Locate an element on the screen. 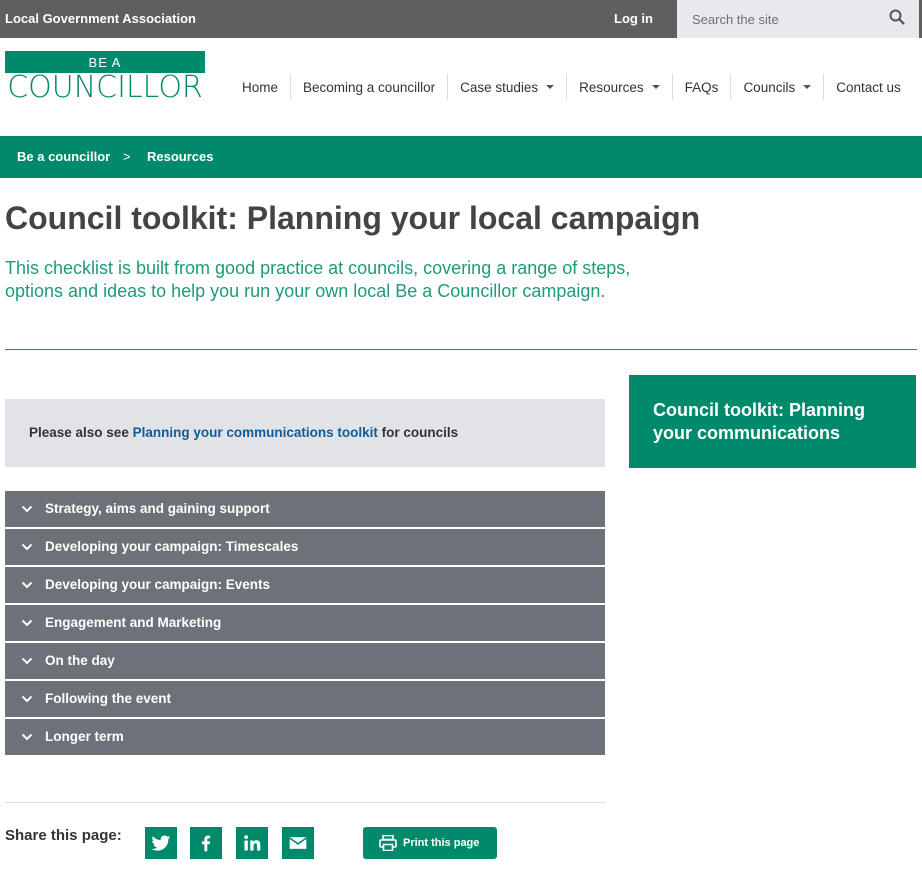  search-icon is located at coordinates (899, 19).